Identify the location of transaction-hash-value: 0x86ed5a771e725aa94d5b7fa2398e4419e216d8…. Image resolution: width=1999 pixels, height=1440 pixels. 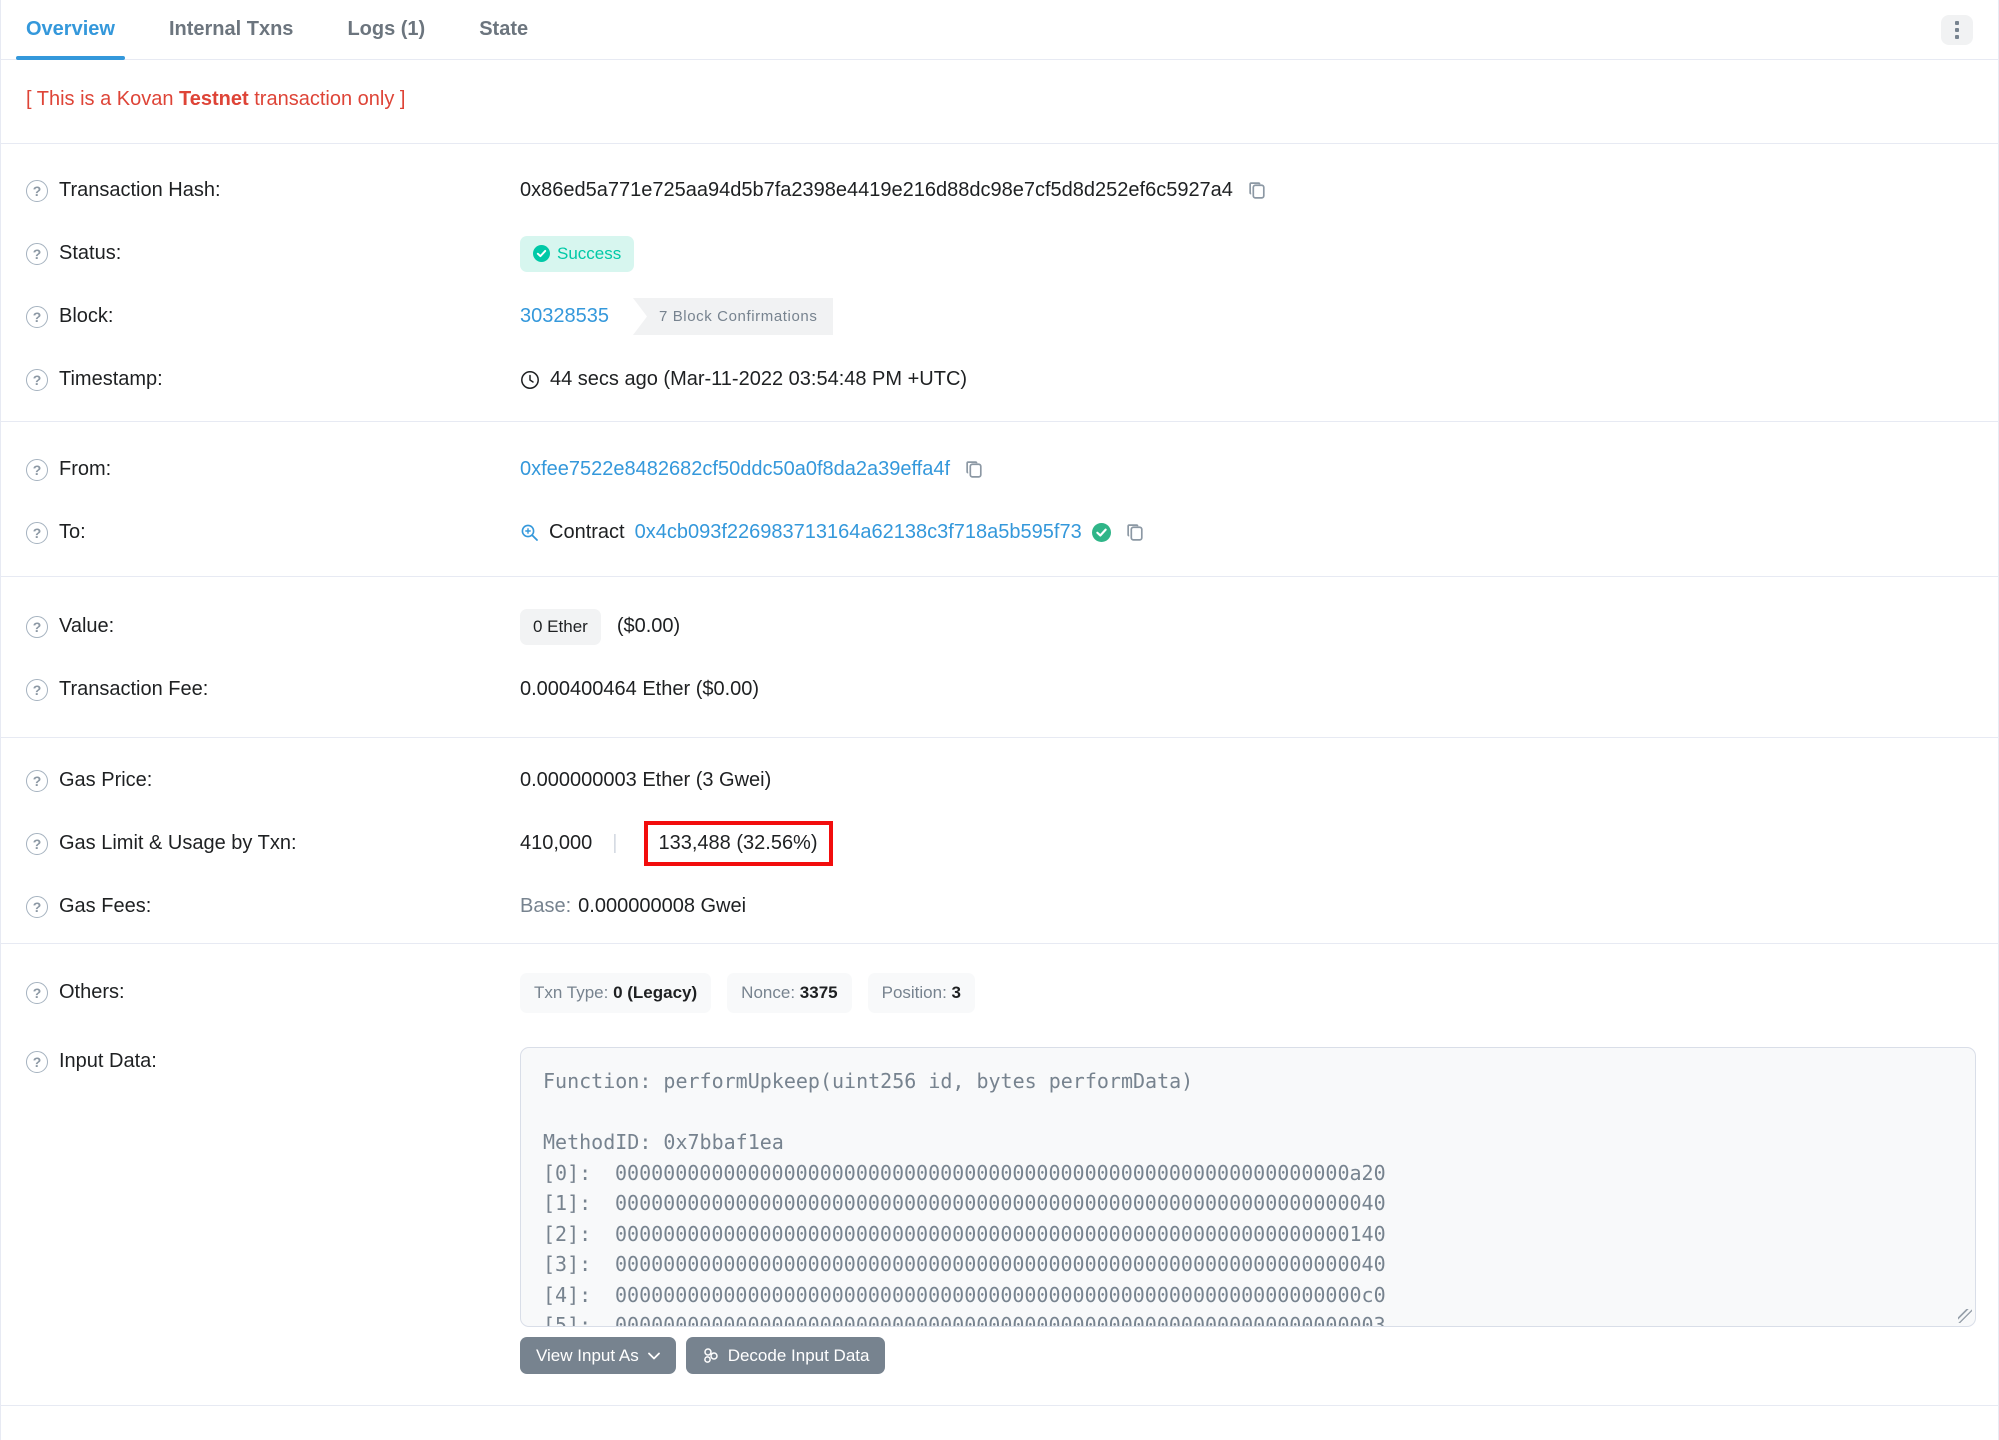
(876, 190).